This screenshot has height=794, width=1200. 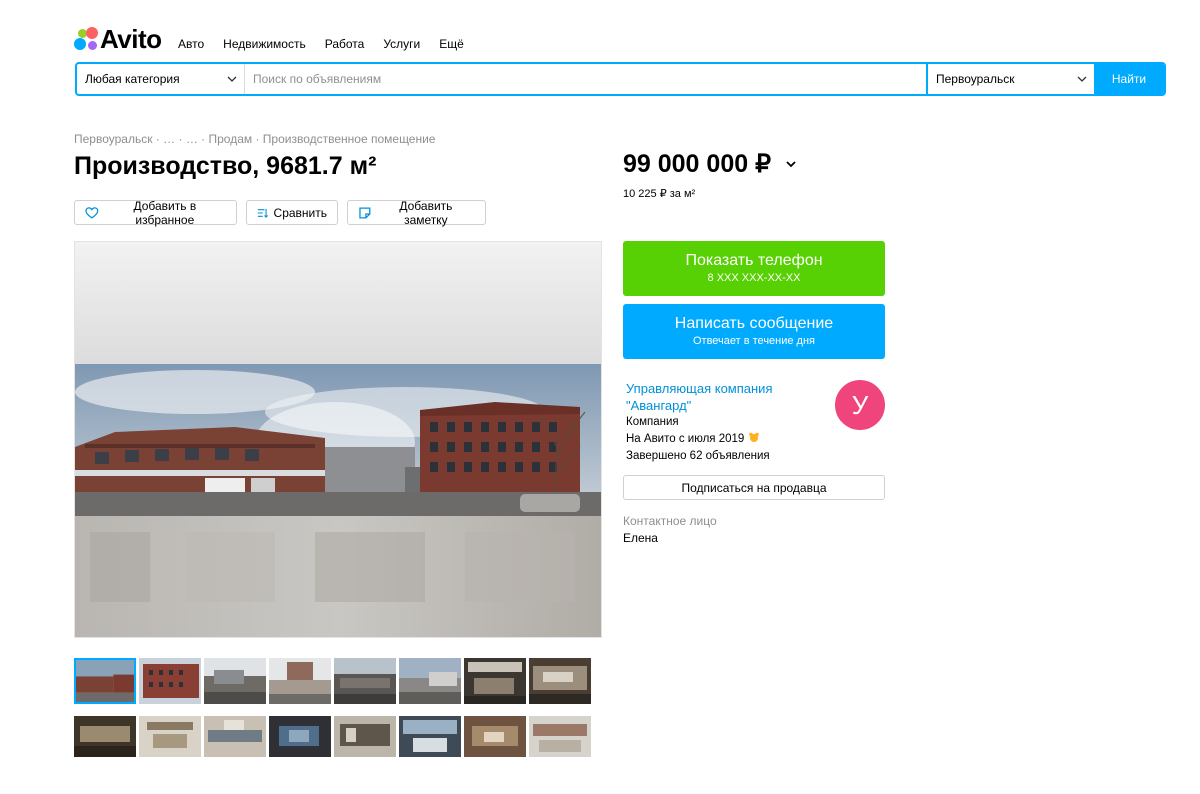 I want to click on compare-icon, so click(x=263, y=213).